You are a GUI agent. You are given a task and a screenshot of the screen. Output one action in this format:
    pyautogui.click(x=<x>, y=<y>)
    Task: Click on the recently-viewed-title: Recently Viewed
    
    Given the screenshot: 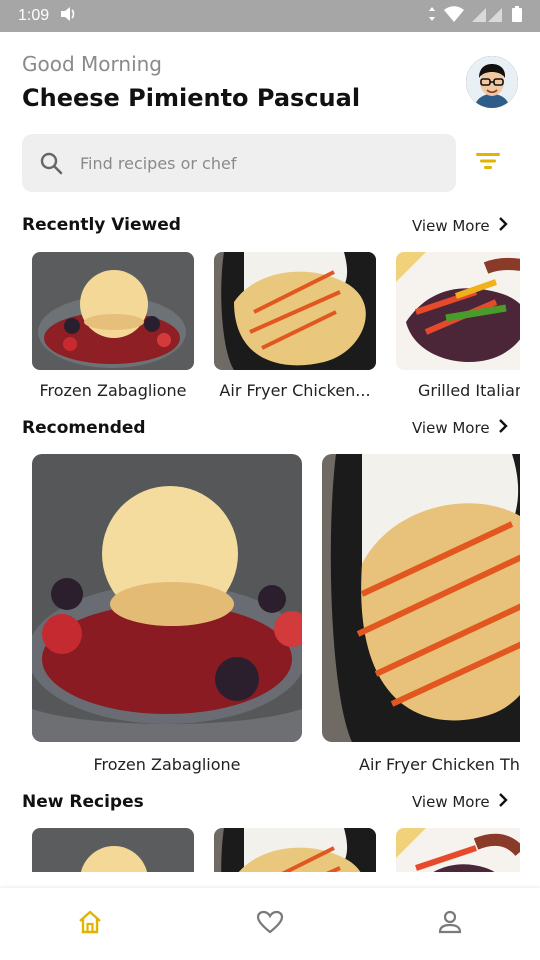 What is the action you would take?
    pyautogui.click(x=101, y=225)
    